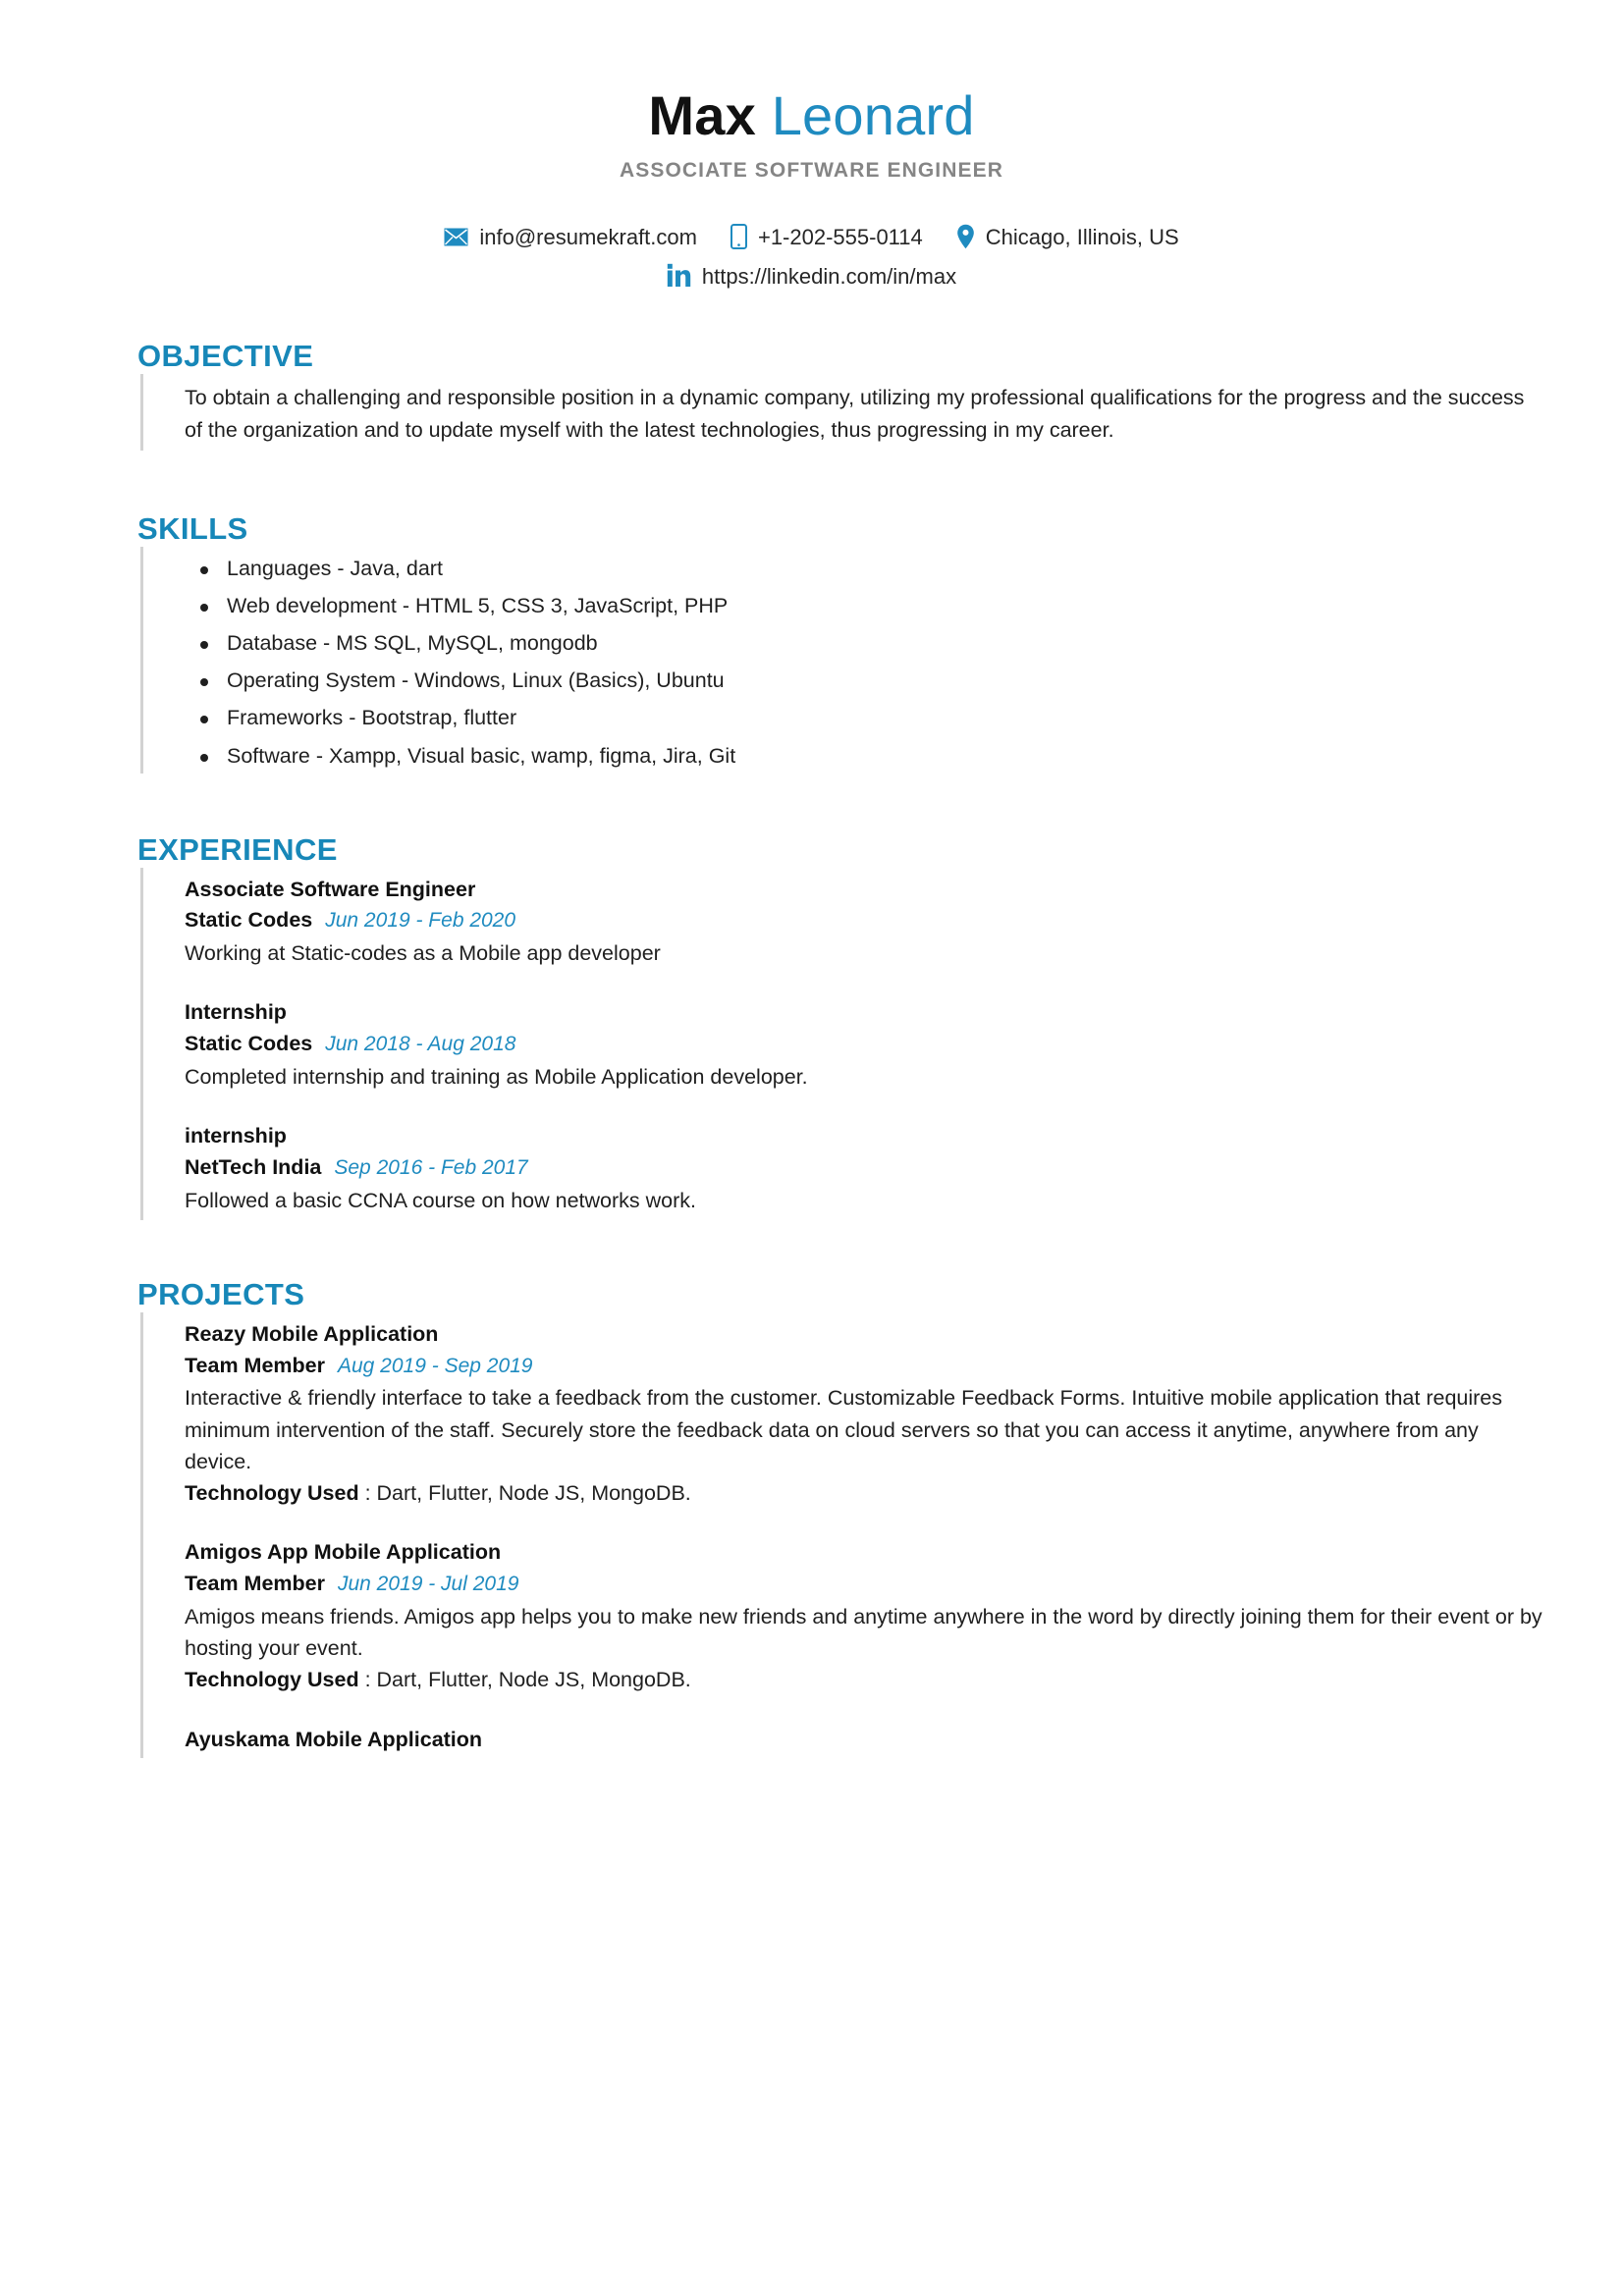 The width and height of the screenshot is (1623, 2296). What do you see at coordinates (588, 237) in the screenshot?
I see `contact-email-value: info@resumekraft.com` at bounding box center [588, 237].